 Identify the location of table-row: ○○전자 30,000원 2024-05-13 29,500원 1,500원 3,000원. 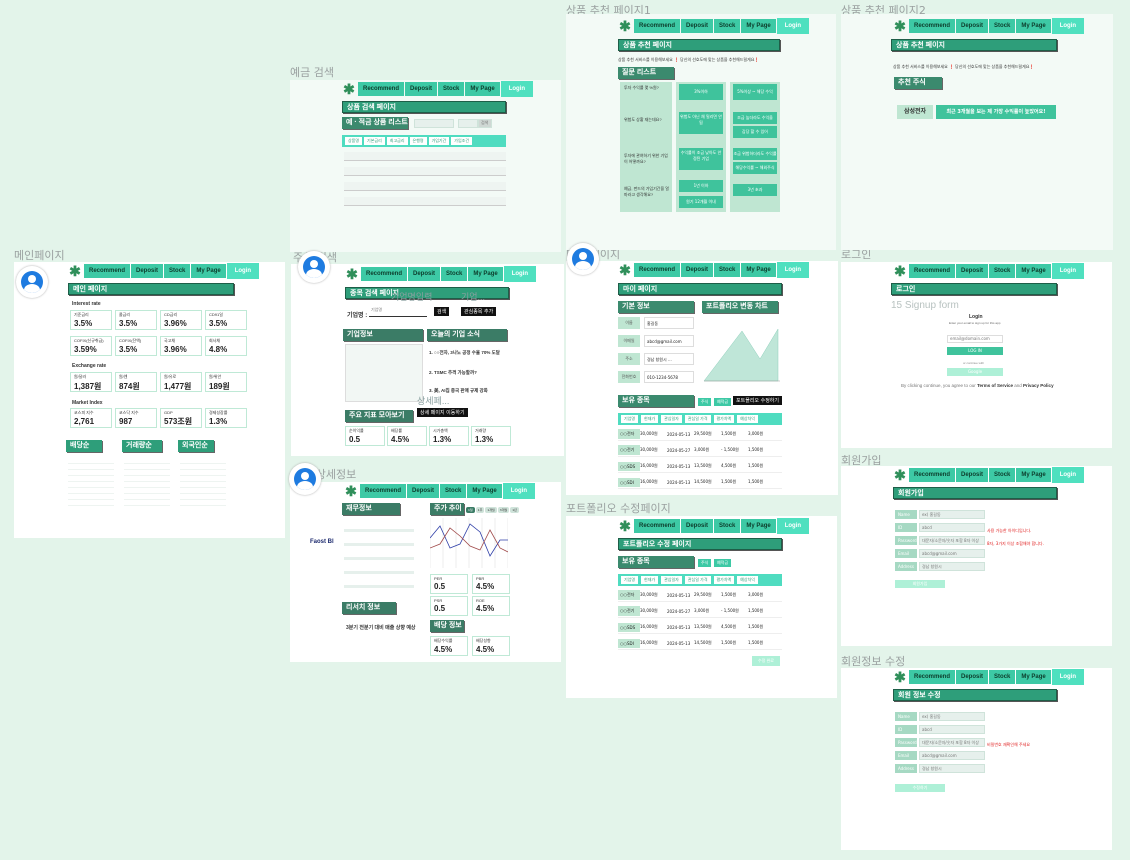
(700, 595).